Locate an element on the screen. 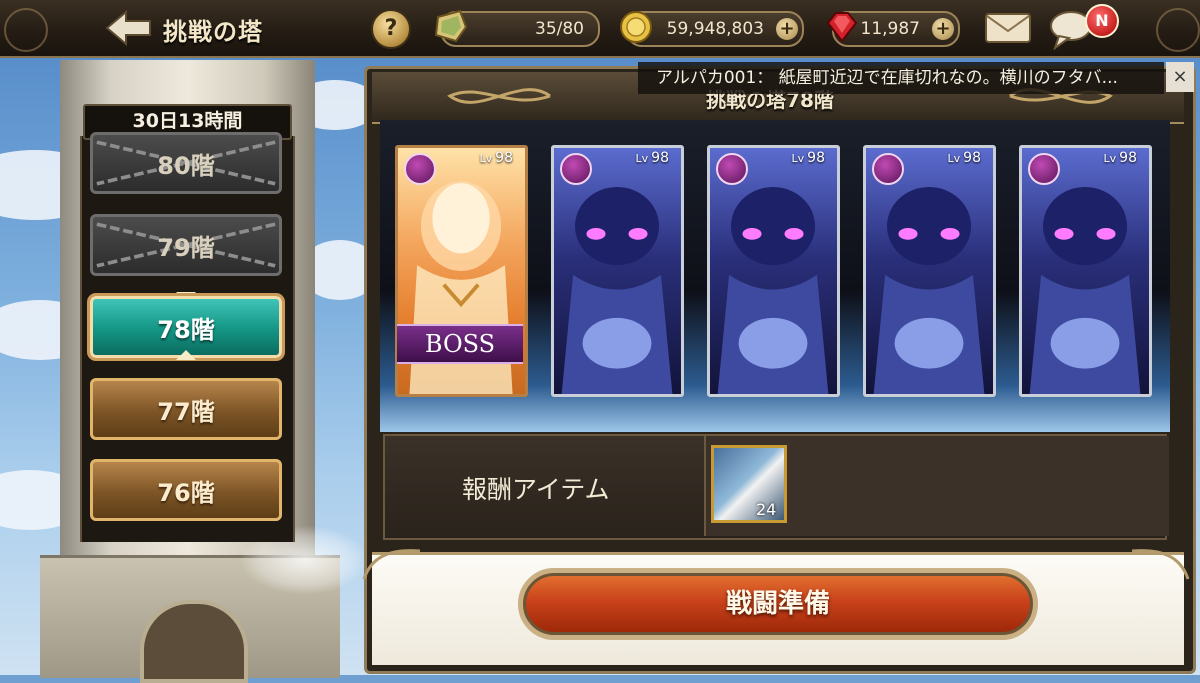 The width and height of the screenshot is (1200, 683). notification-badge: N is located at coordinates (1102, 21).